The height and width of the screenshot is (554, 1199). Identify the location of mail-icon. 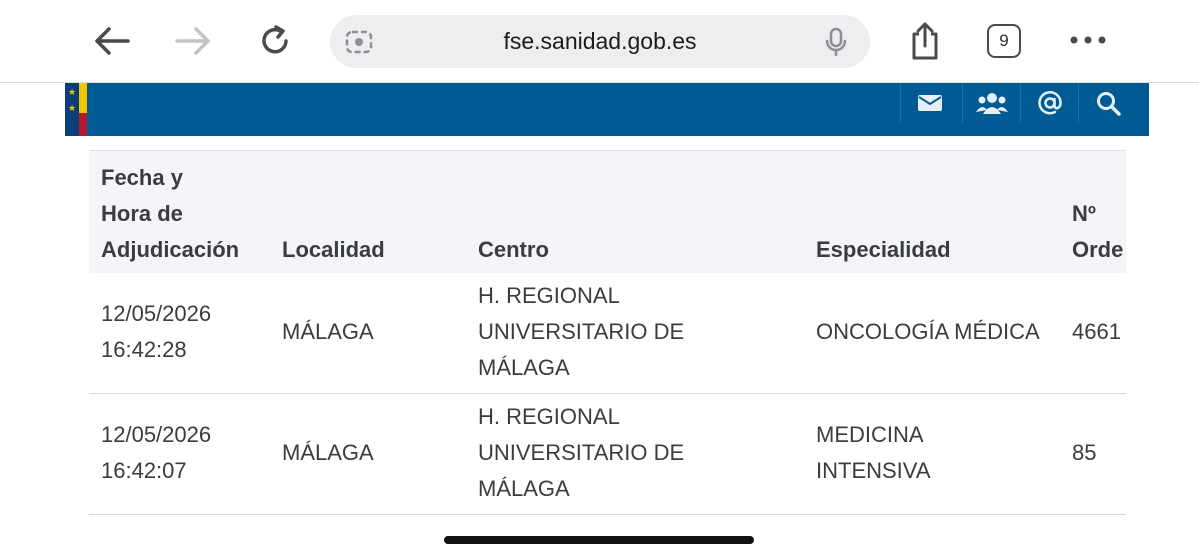
(929, 103).